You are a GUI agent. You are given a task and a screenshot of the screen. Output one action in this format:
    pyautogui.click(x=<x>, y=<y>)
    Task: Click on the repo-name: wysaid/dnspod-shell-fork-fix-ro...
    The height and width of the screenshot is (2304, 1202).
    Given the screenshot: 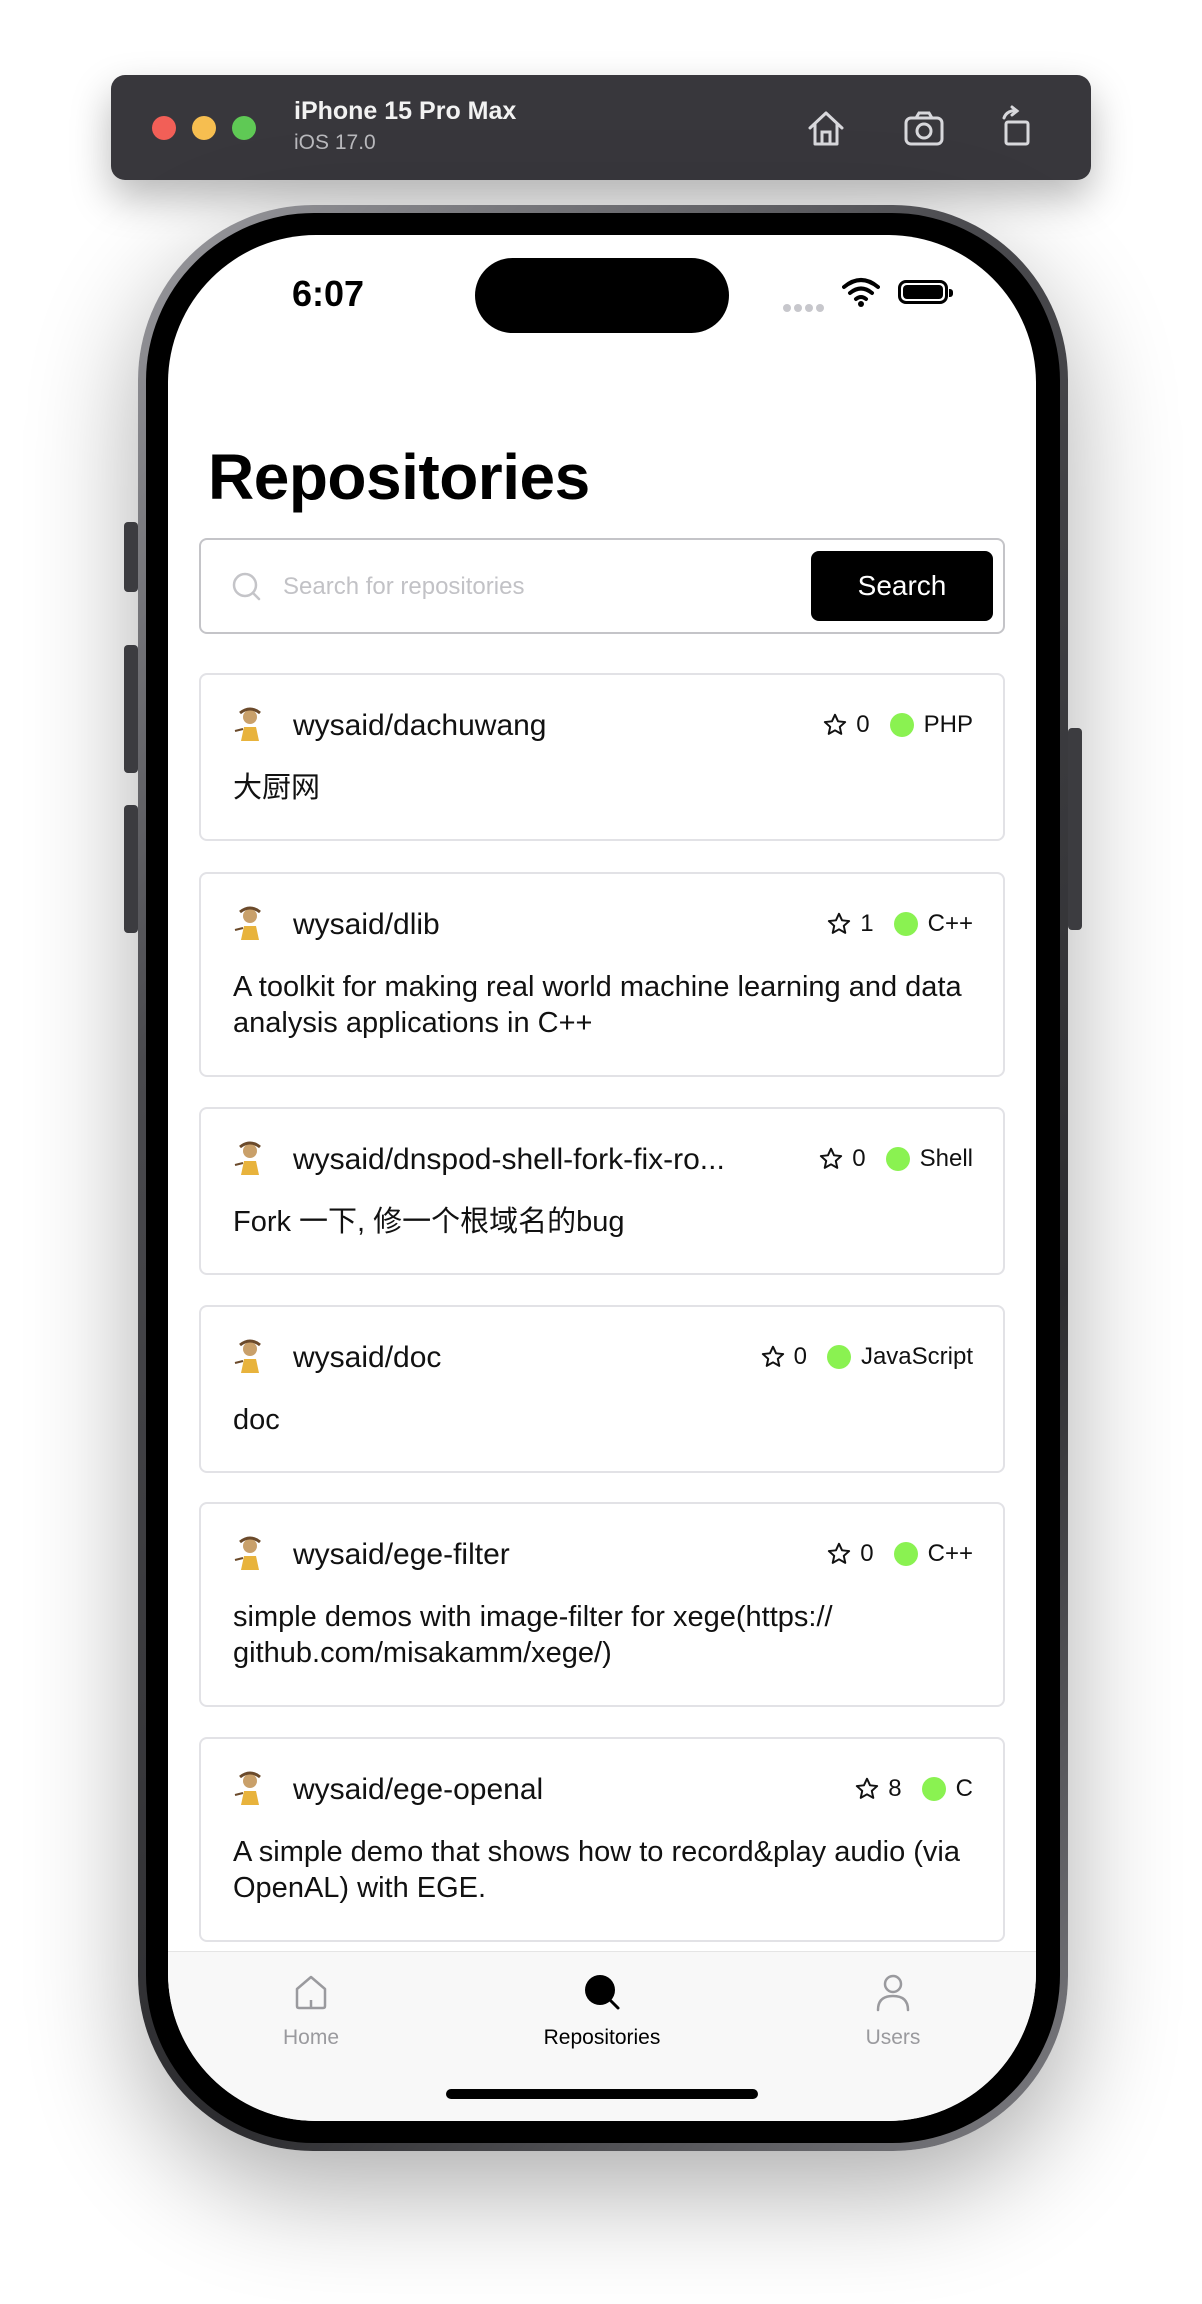 What is the action you would take?
    pyautogui.click(x=509, y=1160)
    